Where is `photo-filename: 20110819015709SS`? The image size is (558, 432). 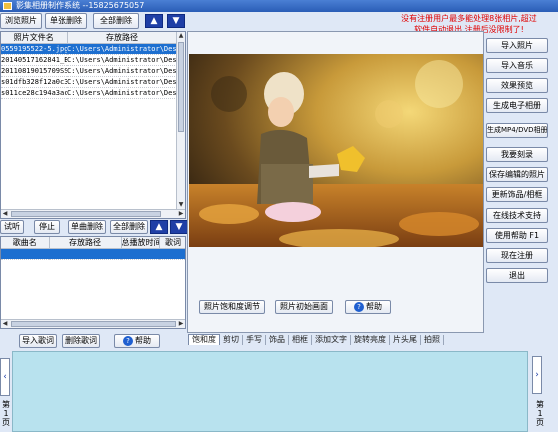 photo-filename: 20110819015709SS is located at coordinates (34, 71).